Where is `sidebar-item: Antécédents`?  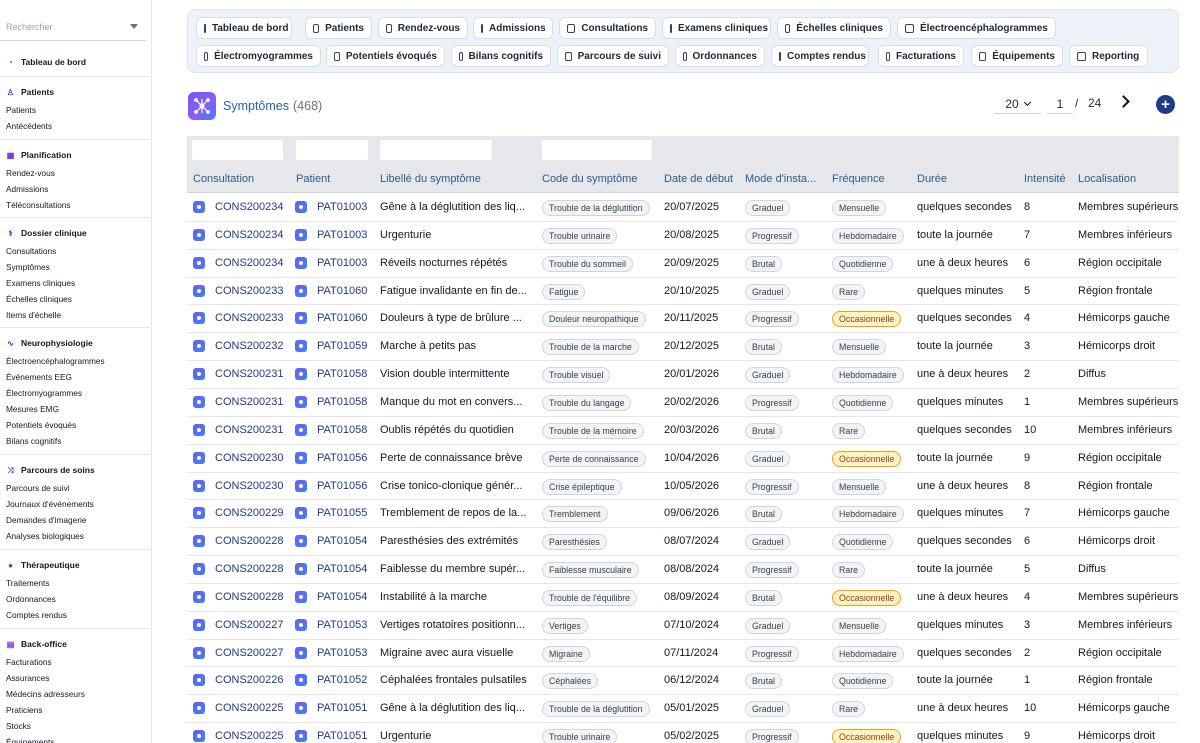
sidebar-item: Antécédents is located at coordinates (75, 126).